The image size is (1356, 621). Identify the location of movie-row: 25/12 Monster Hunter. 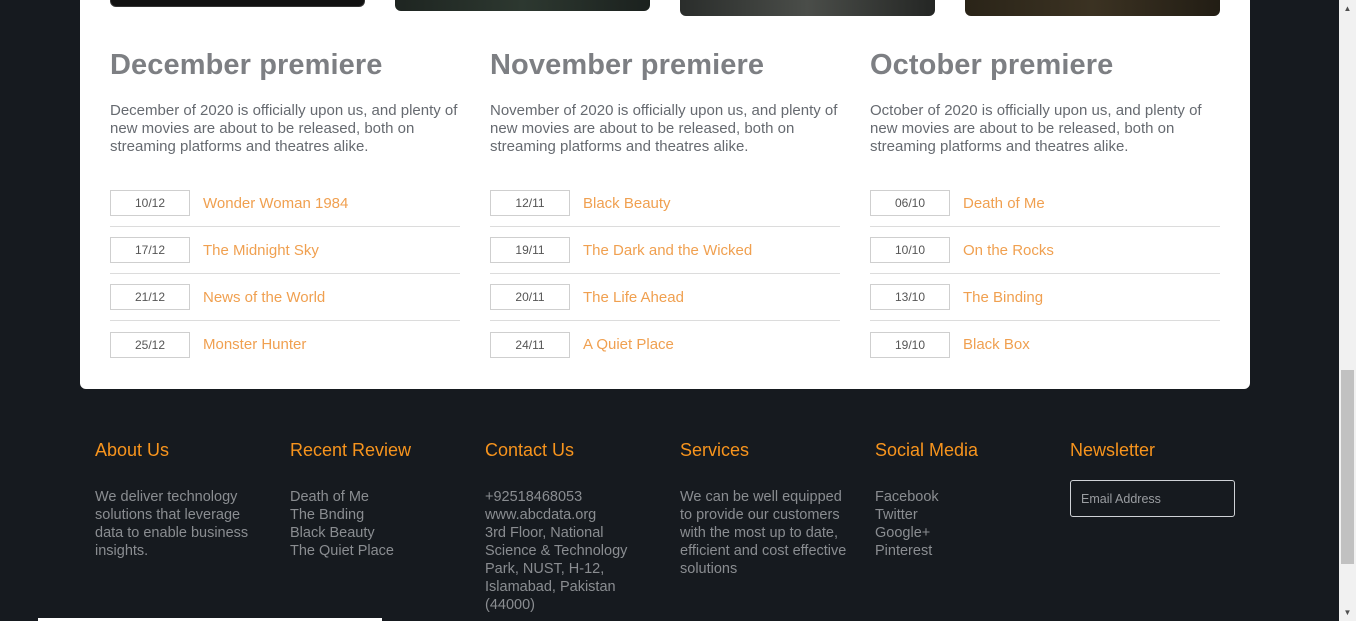
(285, 344).